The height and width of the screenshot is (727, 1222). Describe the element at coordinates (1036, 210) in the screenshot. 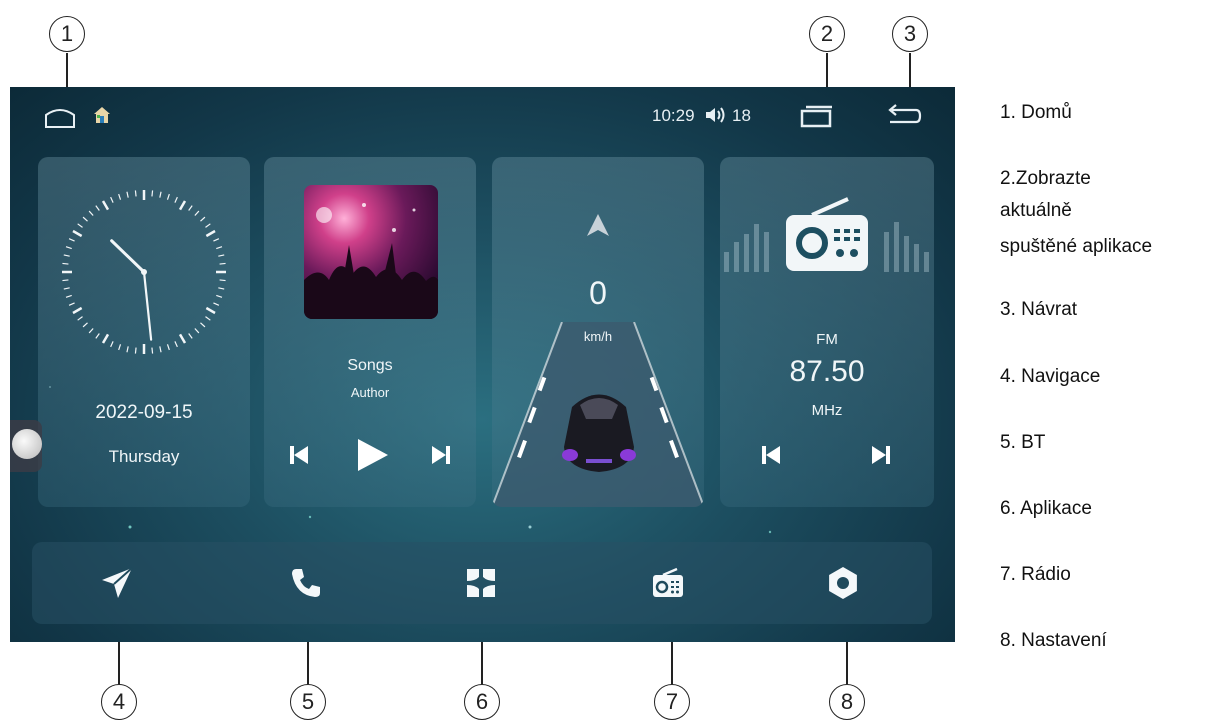

I see `legend-item-recent-line2: aktuálně` at that location.